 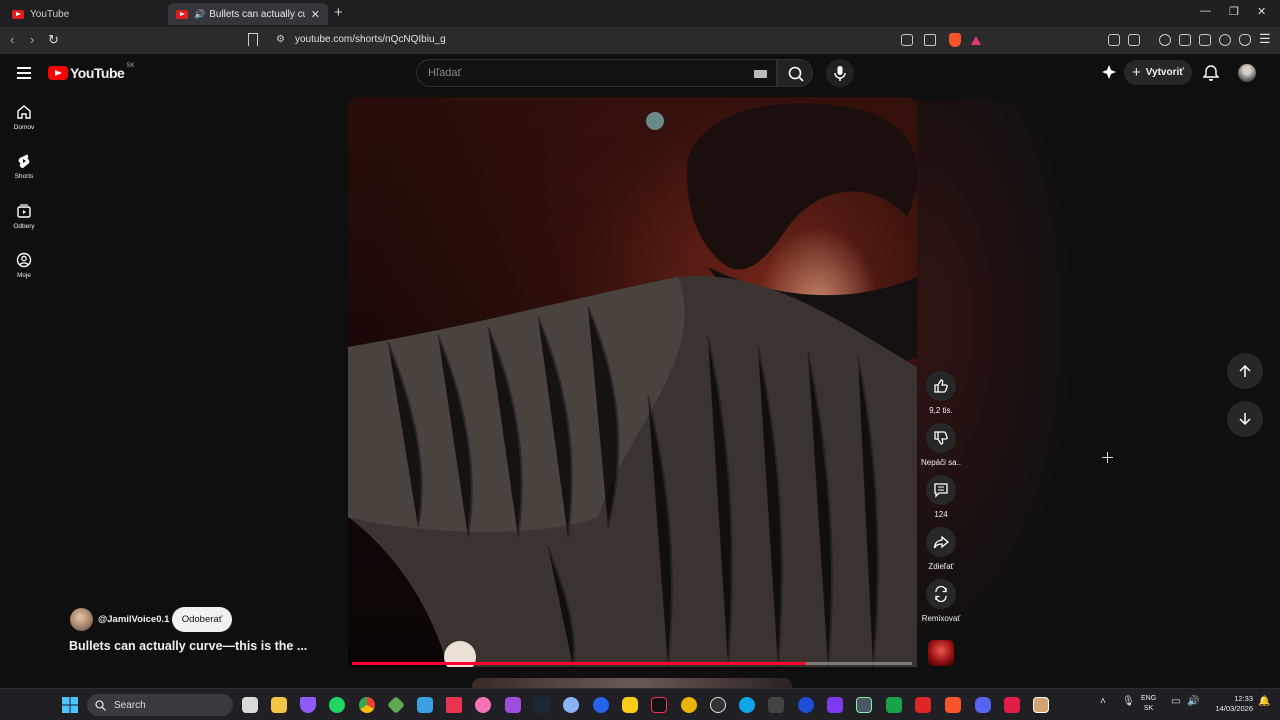 What do you see at coordinates (1165, 40) in the screenshot?
I see `media-icon` at bounding box center [1165, 40].